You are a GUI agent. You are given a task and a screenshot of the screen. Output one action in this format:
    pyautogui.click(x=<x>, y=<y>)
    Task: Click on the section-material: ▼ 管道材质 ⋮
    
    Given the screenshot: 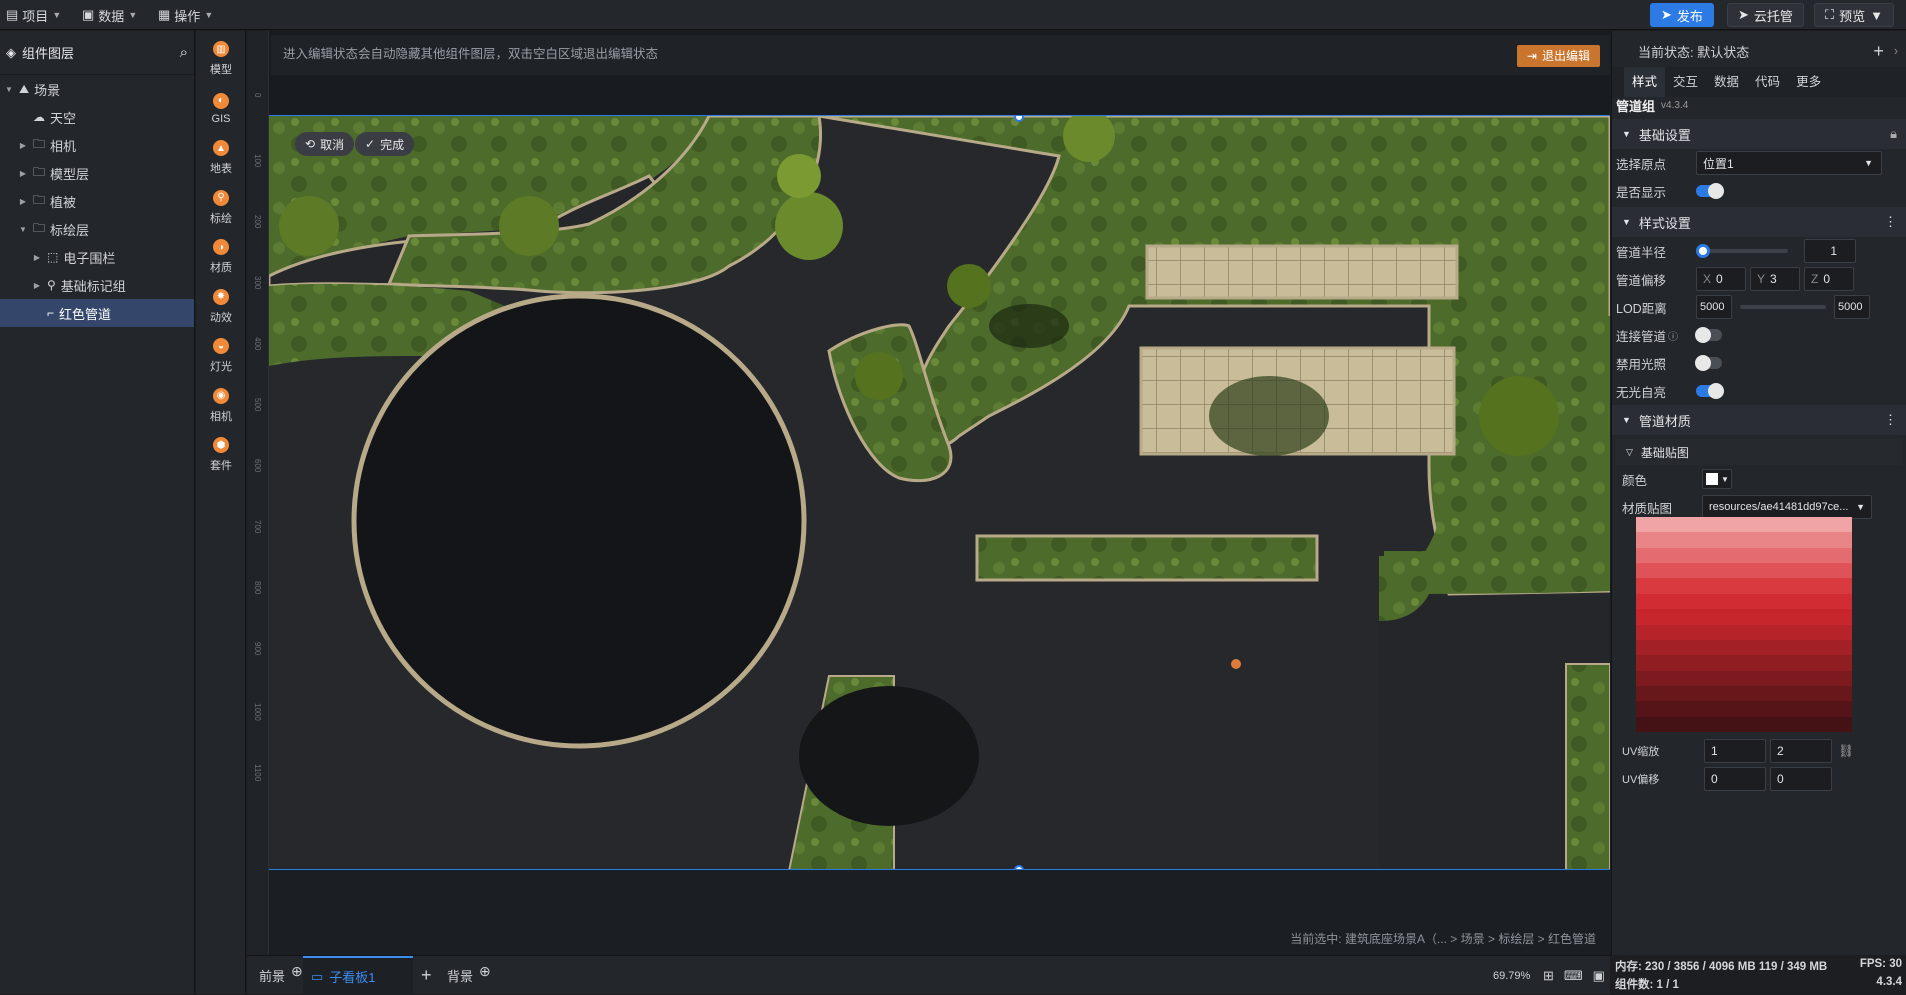 What is the action you would take?
    pyautogui.click(x=1759, y=420)
    